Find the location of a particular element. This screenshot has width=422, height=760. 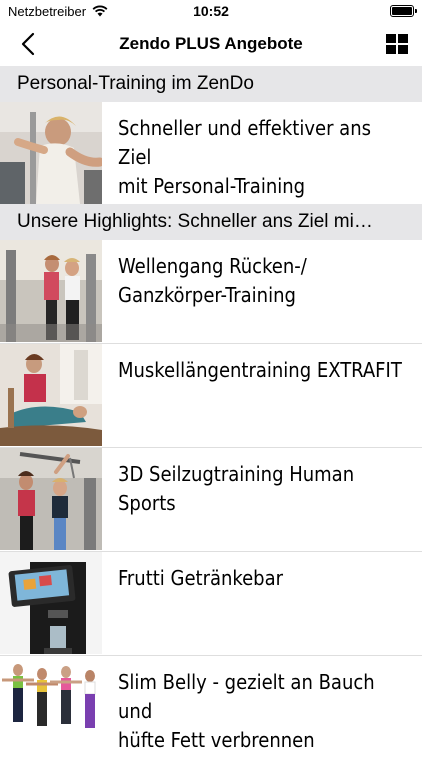

thumbnail-wellengang is located at coordinates (51, 291).